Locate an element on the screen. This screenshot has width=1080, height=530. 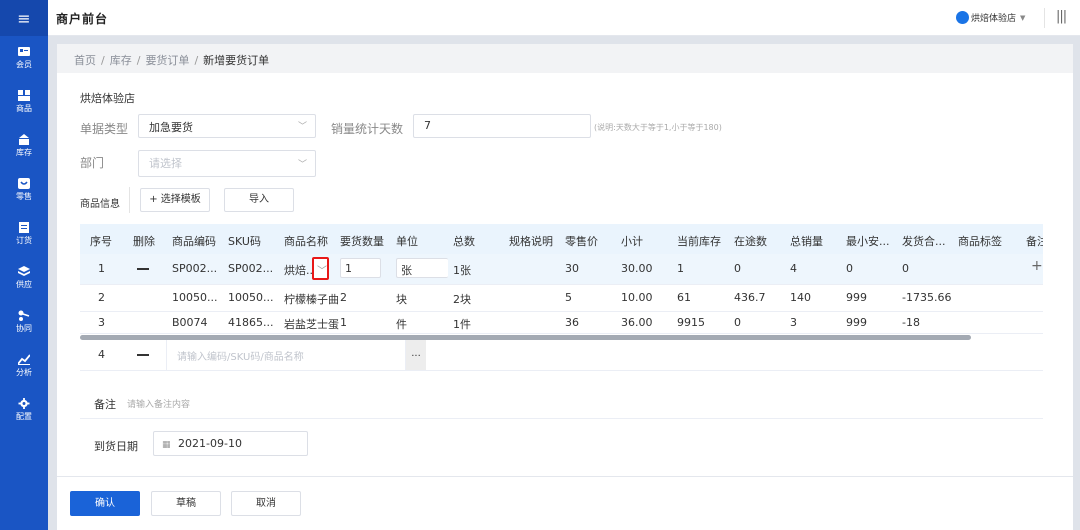
dept-label: 部门 is located at coordinates (92, 163).